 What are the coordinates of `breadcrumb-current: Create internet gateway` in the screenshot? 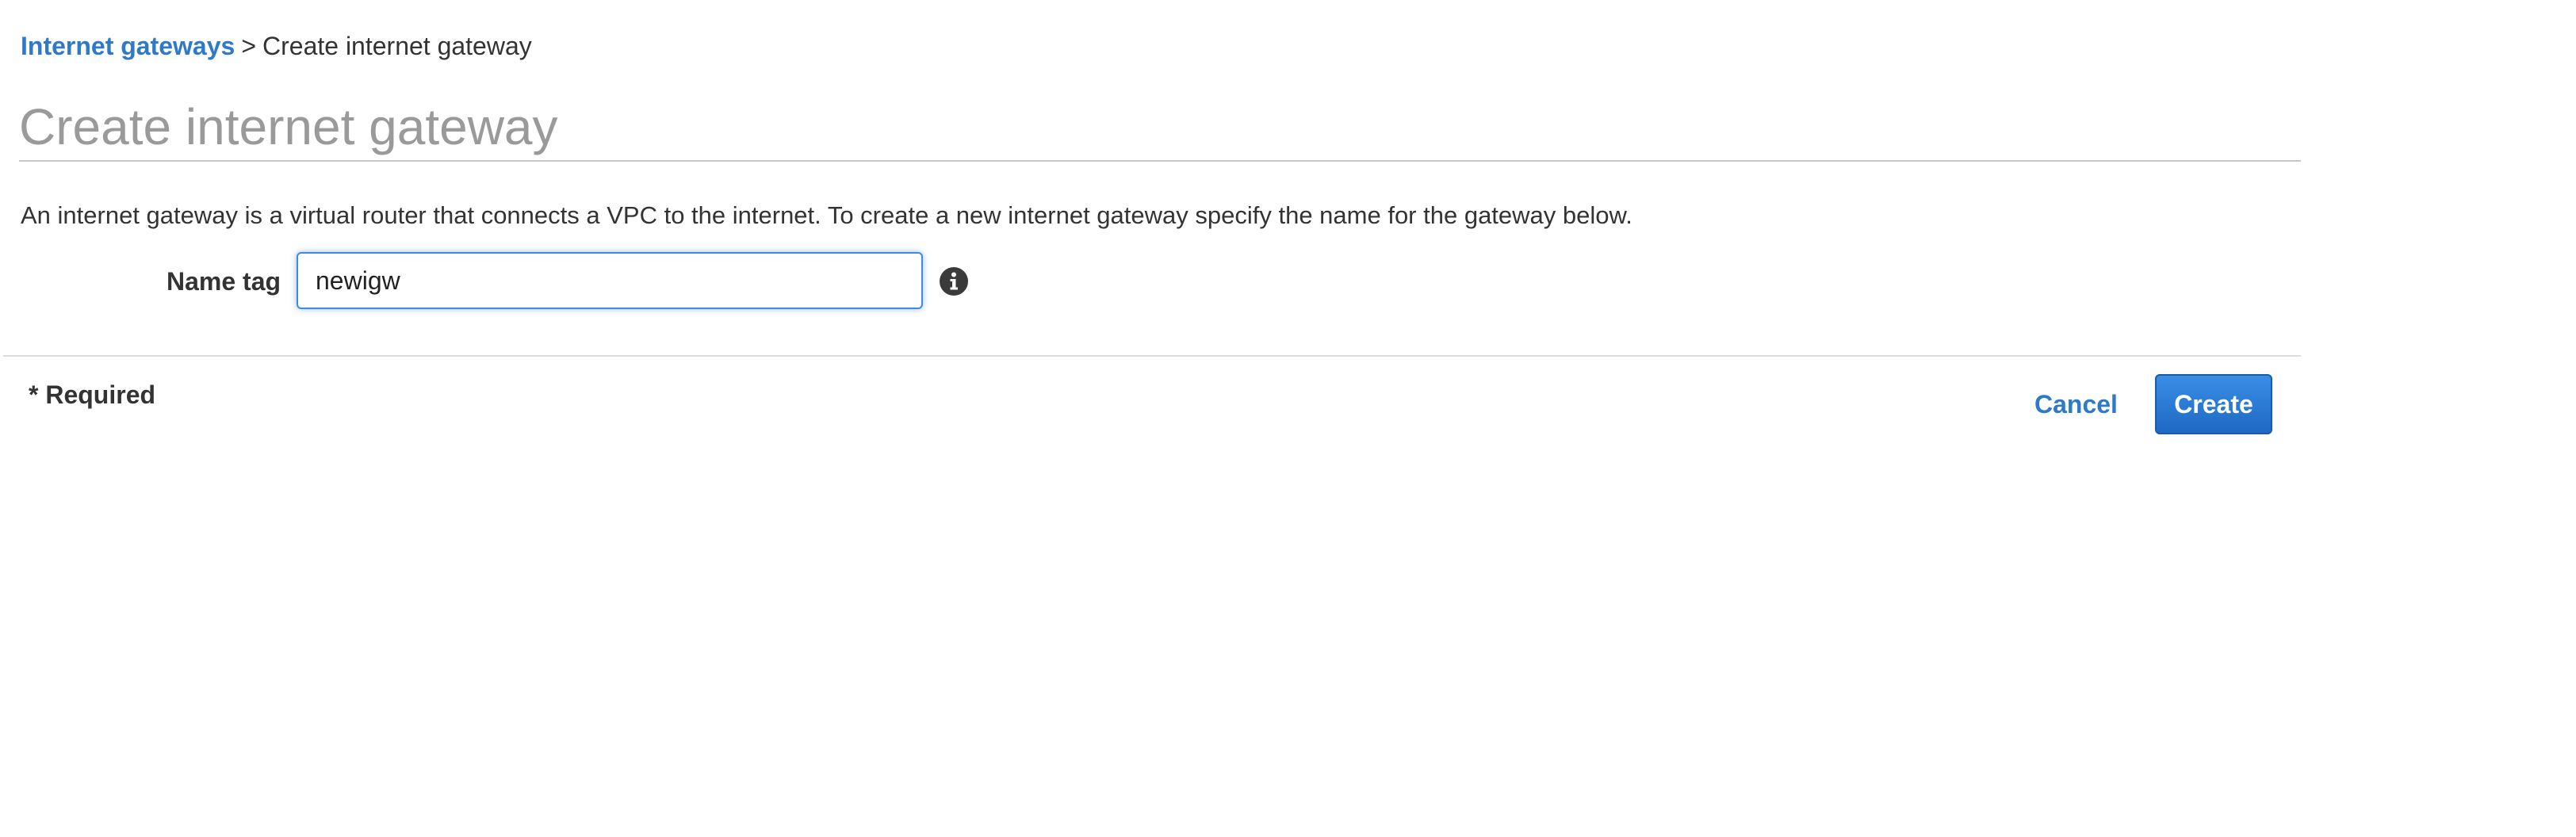 It's located at (397, 46).